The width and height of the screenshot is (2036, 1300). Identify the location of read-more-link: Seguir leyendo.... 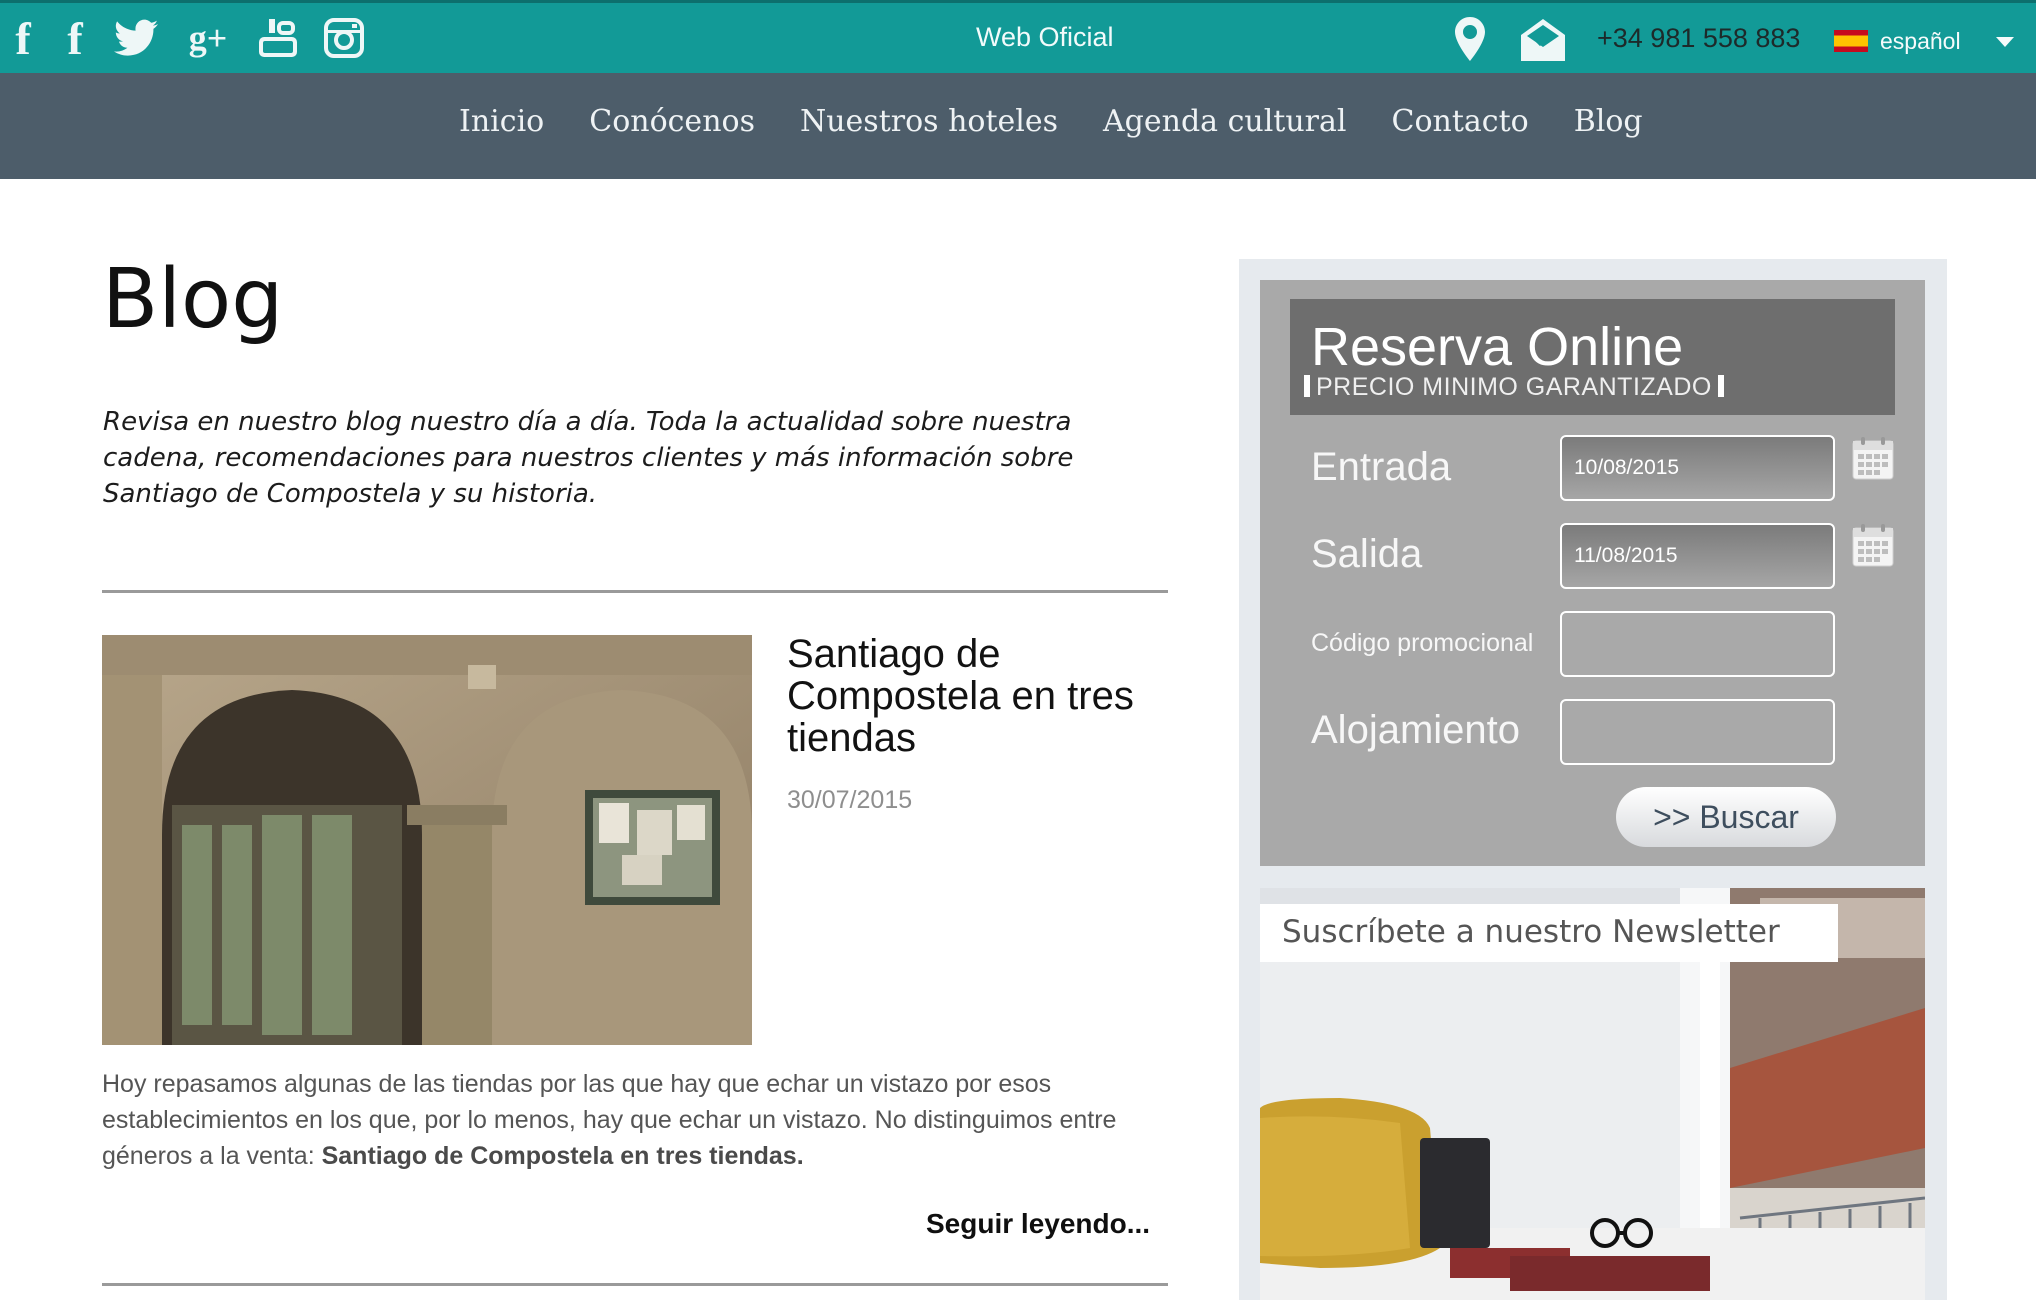
(1038, 1224).